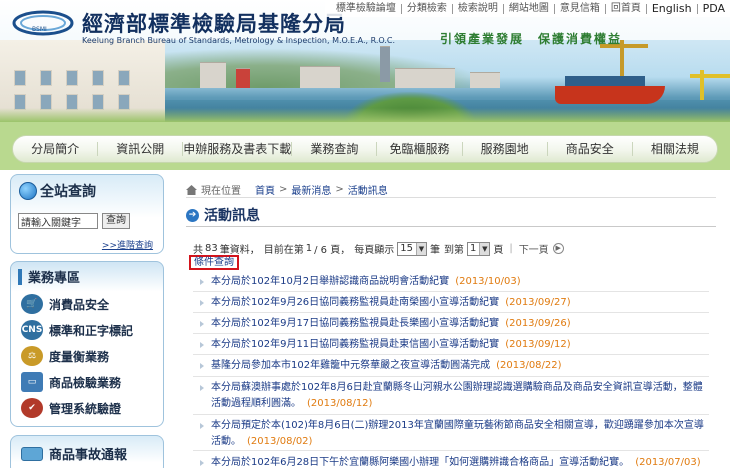 The width and height of the screenshot is (730, 468). Describe the element at coordinates (238, 149) in the screenshot. I see `nav-services-forms: 申辦服務及書表下載` at that location.